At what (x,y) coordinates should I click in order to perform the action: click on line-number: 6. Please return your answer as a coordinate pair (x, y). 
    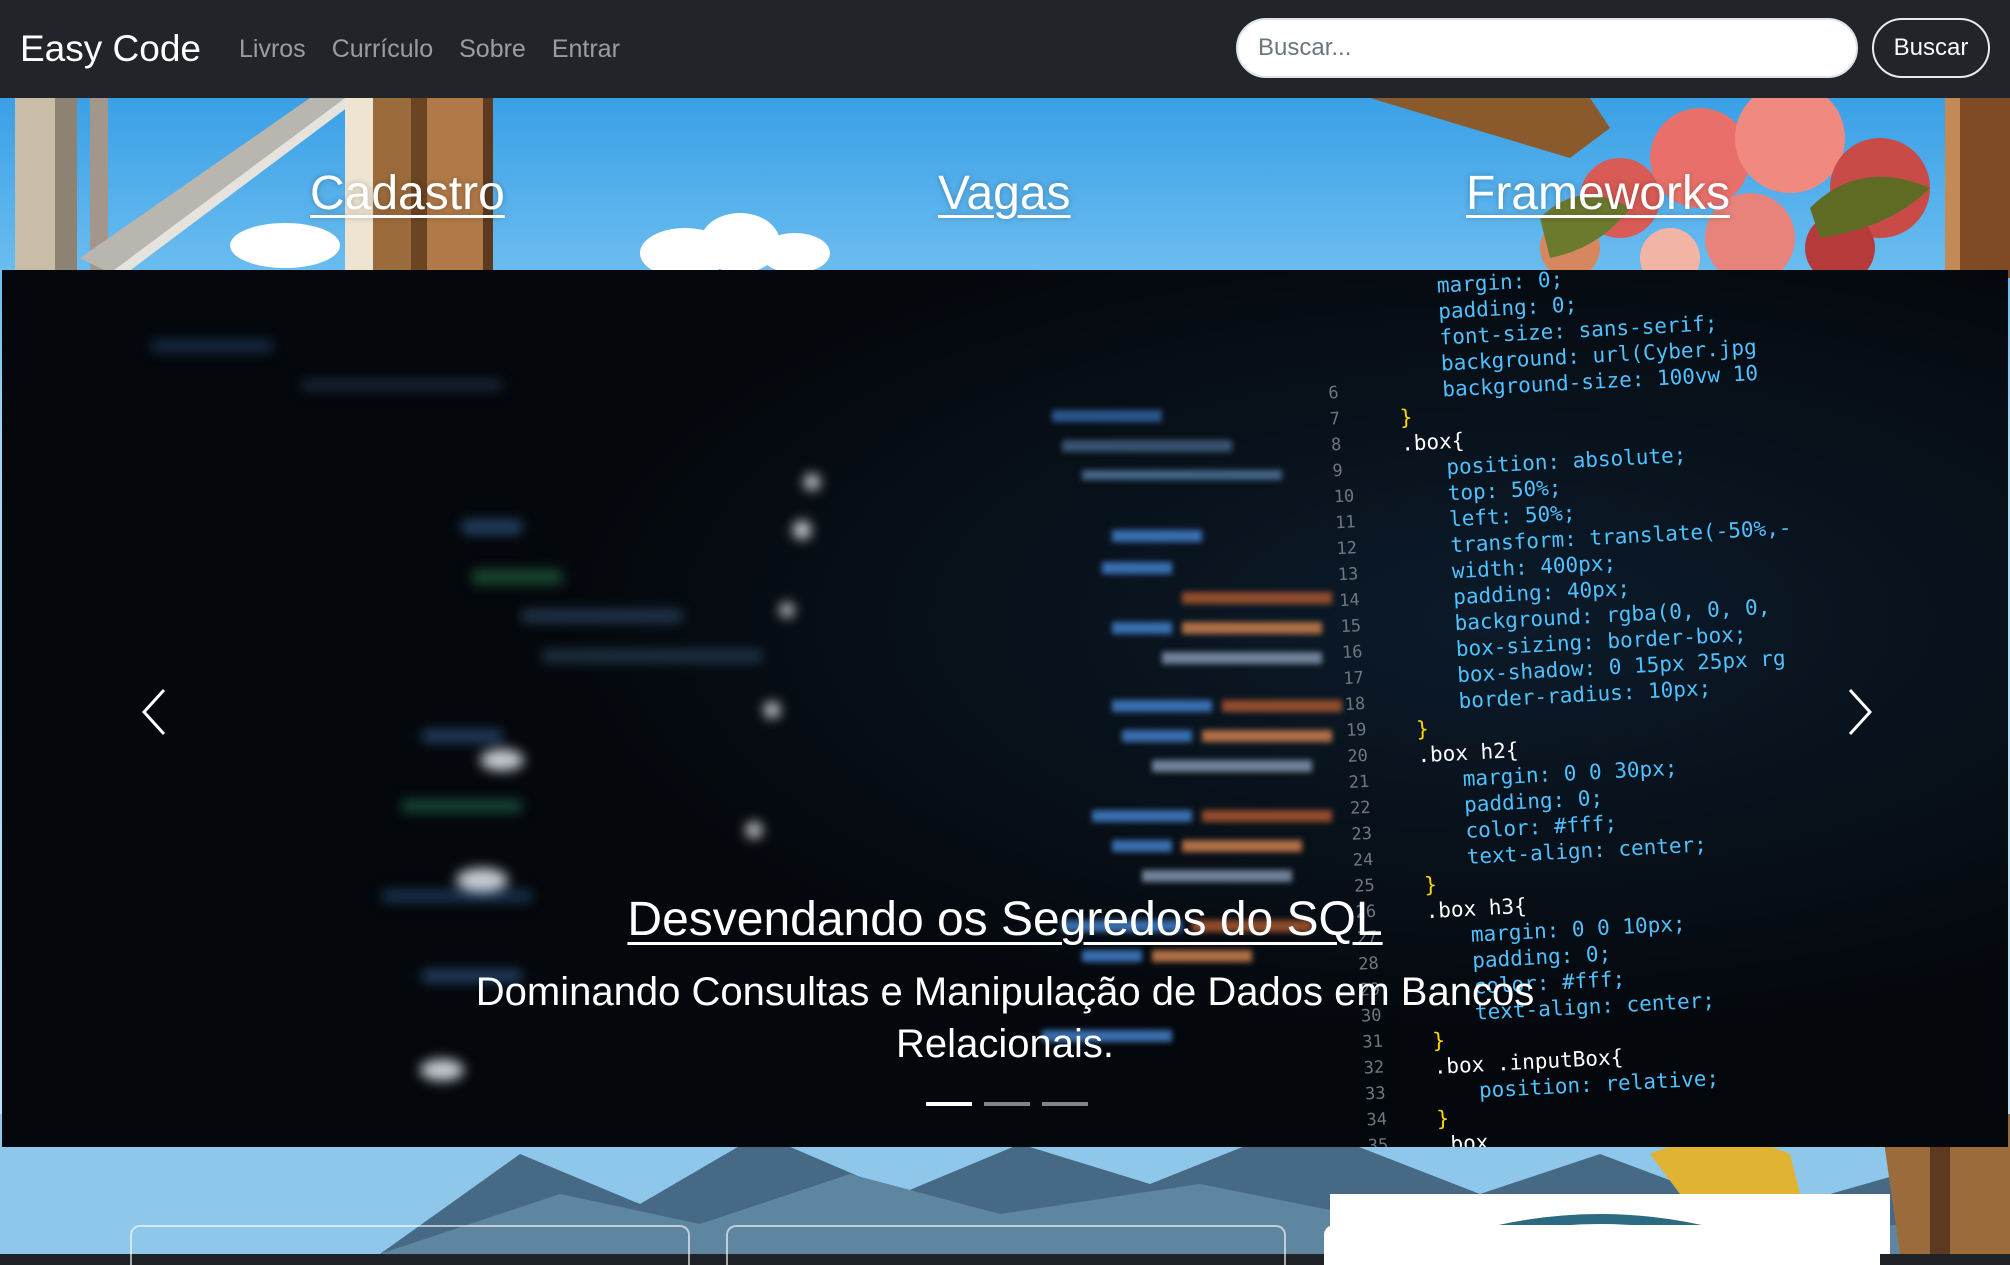
    Looking at the image, I should click on (1333, 393).